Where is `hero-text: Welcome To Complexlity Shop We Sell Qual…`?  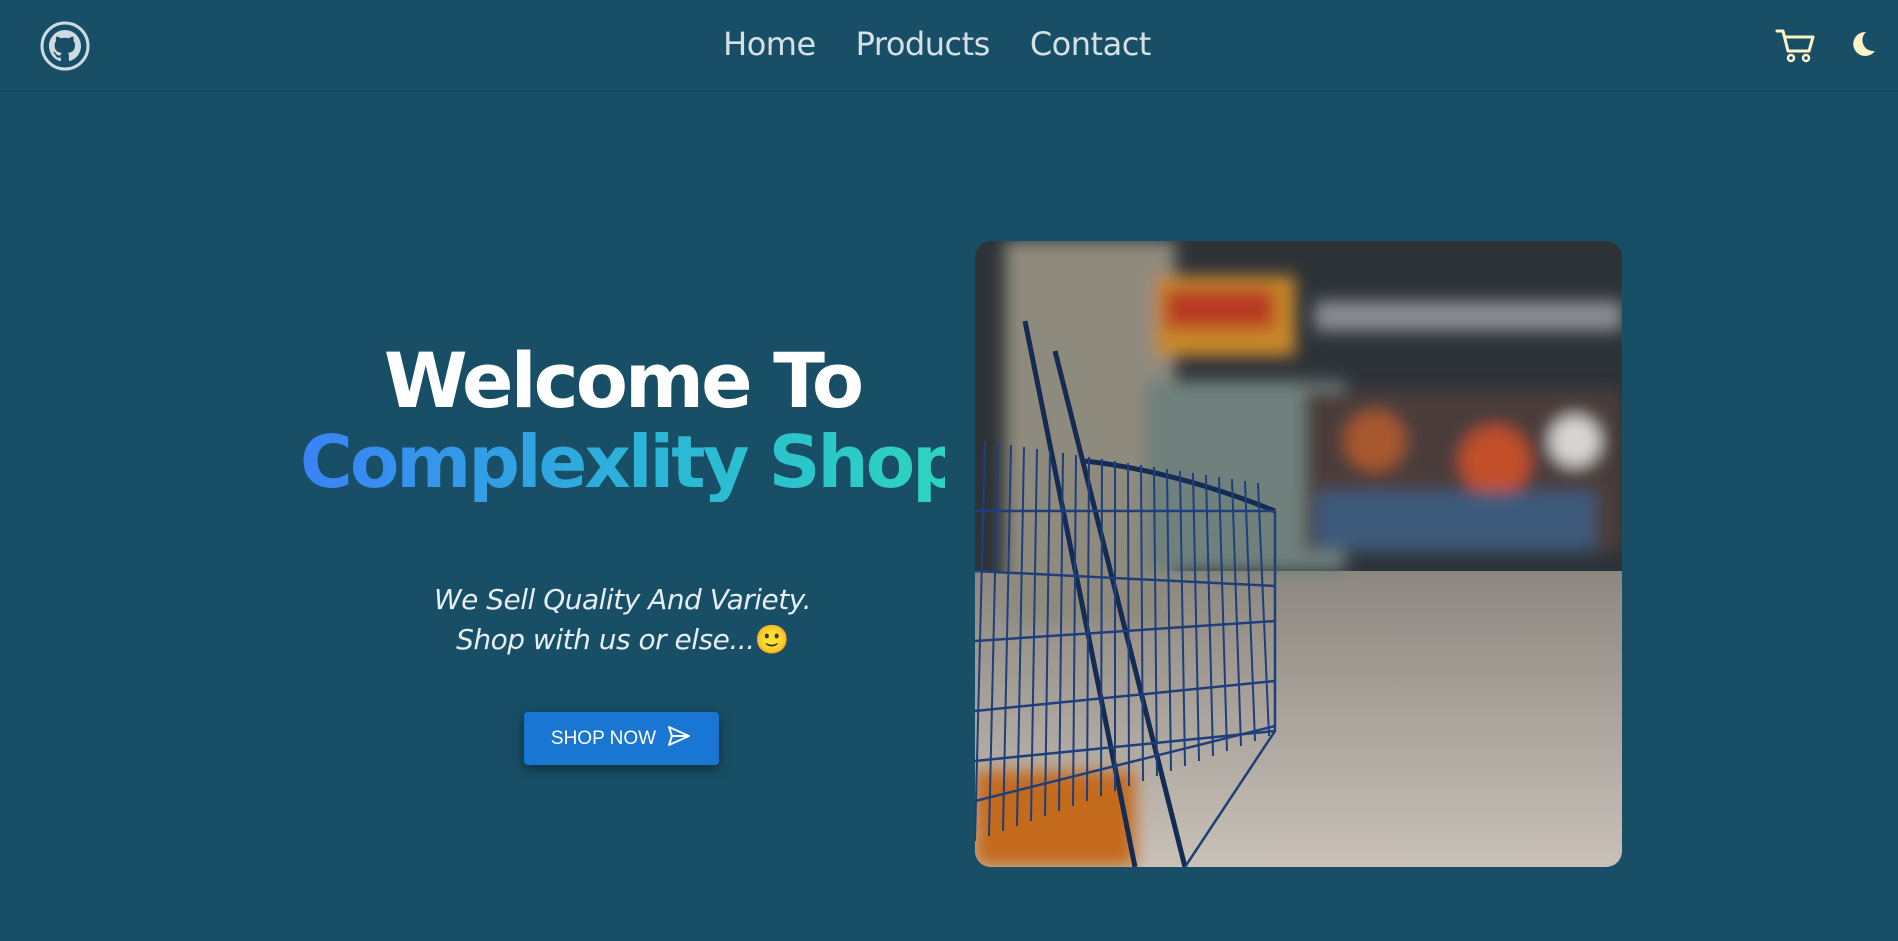 hero-text: Welcome To Complexlity Shop We Sell Qual… is located at coordinates (632, 498).